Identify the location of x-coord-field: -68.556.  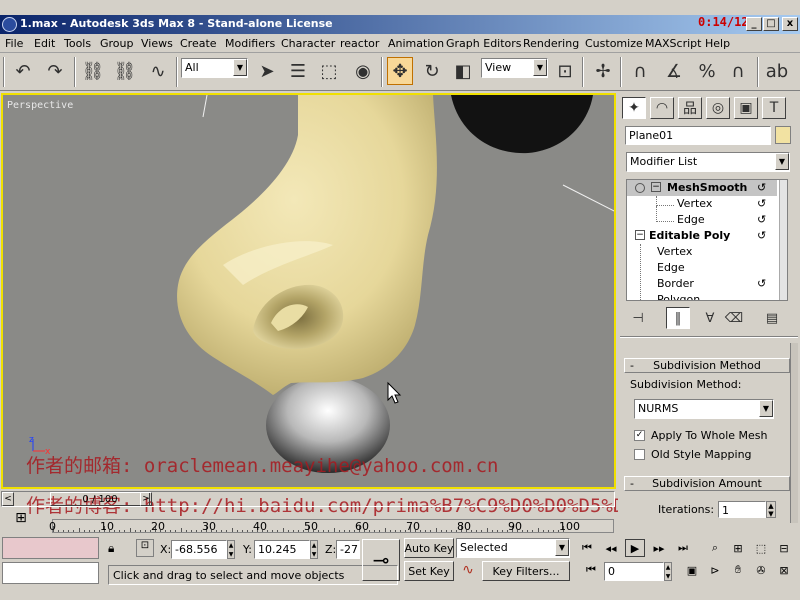
(199, 549).